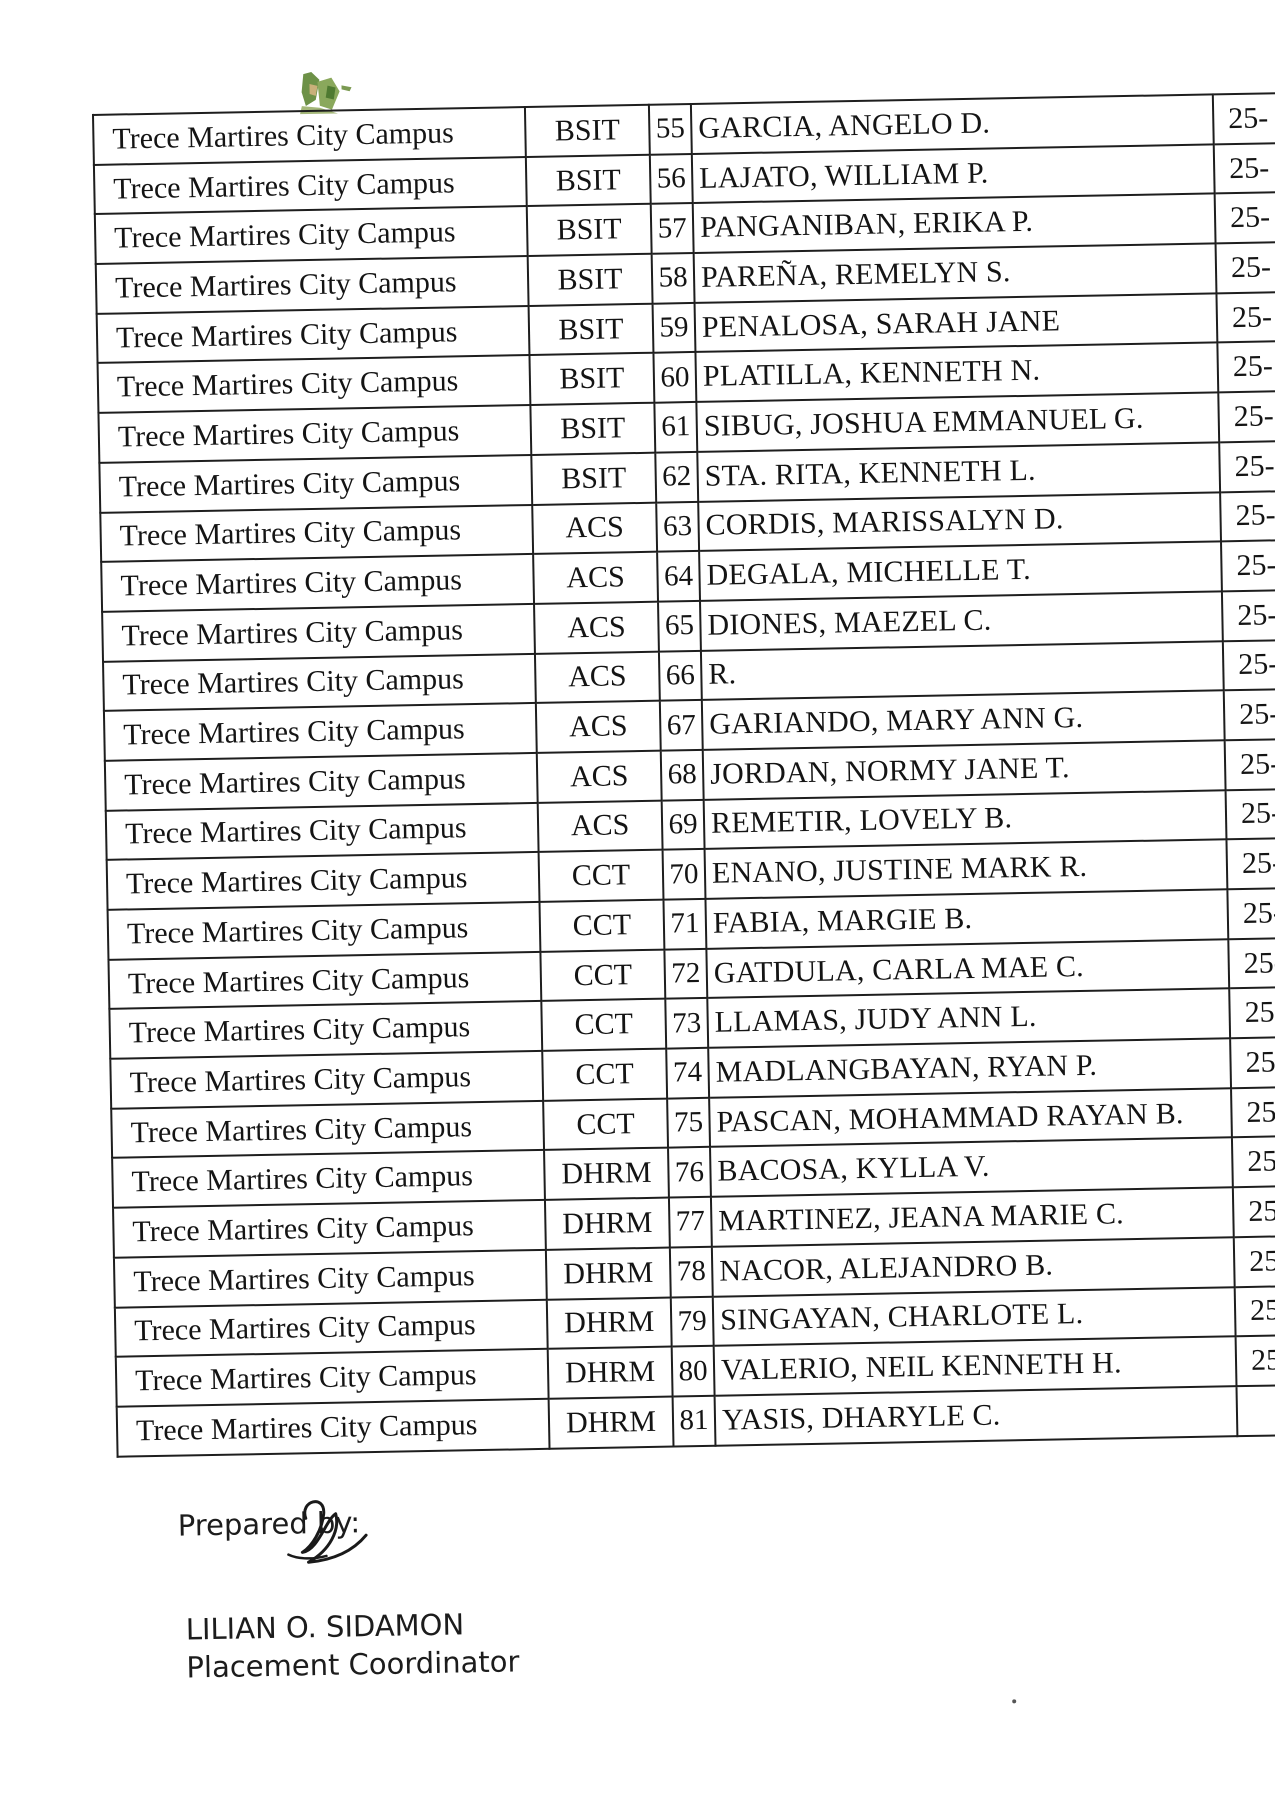 This screenshot has height=1801, width=1275. I want to click on row-number-cell: 73, so click(687, 1023).